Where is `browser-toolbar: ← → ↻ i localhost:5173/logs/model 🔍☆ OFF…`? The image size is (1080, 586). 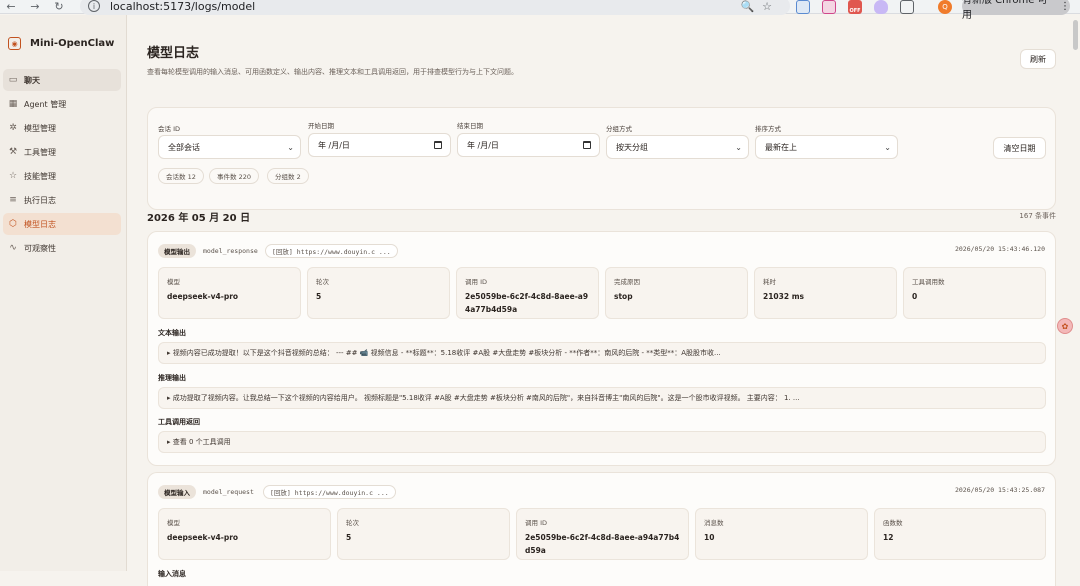
browser-toolbar: ← → ↻ i localhost:5173/logs/model 🔍☆ OFF… is located at coordinates (540, 10).